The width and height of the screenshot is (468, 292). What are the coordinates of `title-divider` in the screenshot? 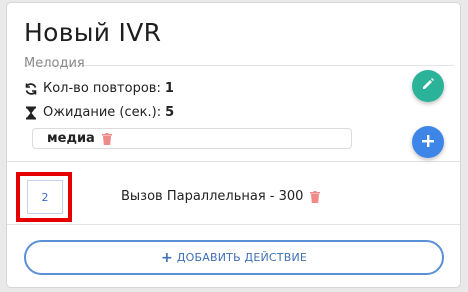 It's located at (239, 65).